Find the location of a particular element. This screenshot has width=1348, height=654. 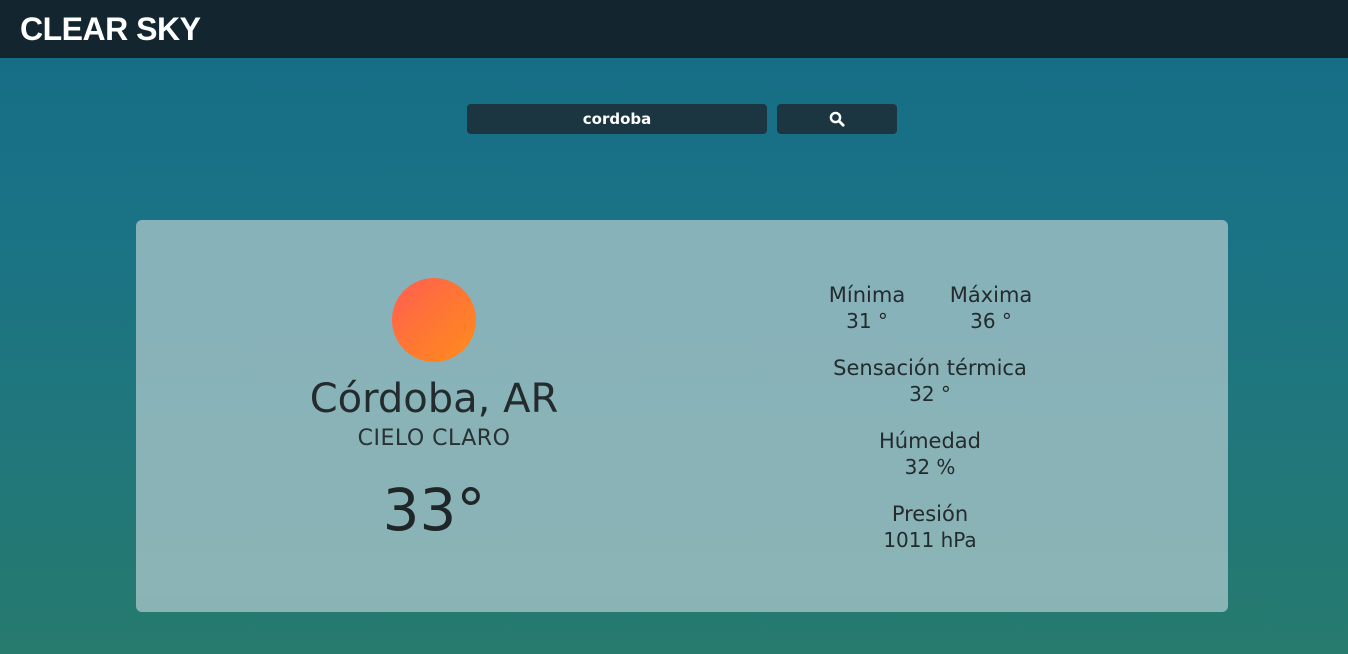

pressure-stat: Presión 1011 hPa is located at coordinates (930, 527).